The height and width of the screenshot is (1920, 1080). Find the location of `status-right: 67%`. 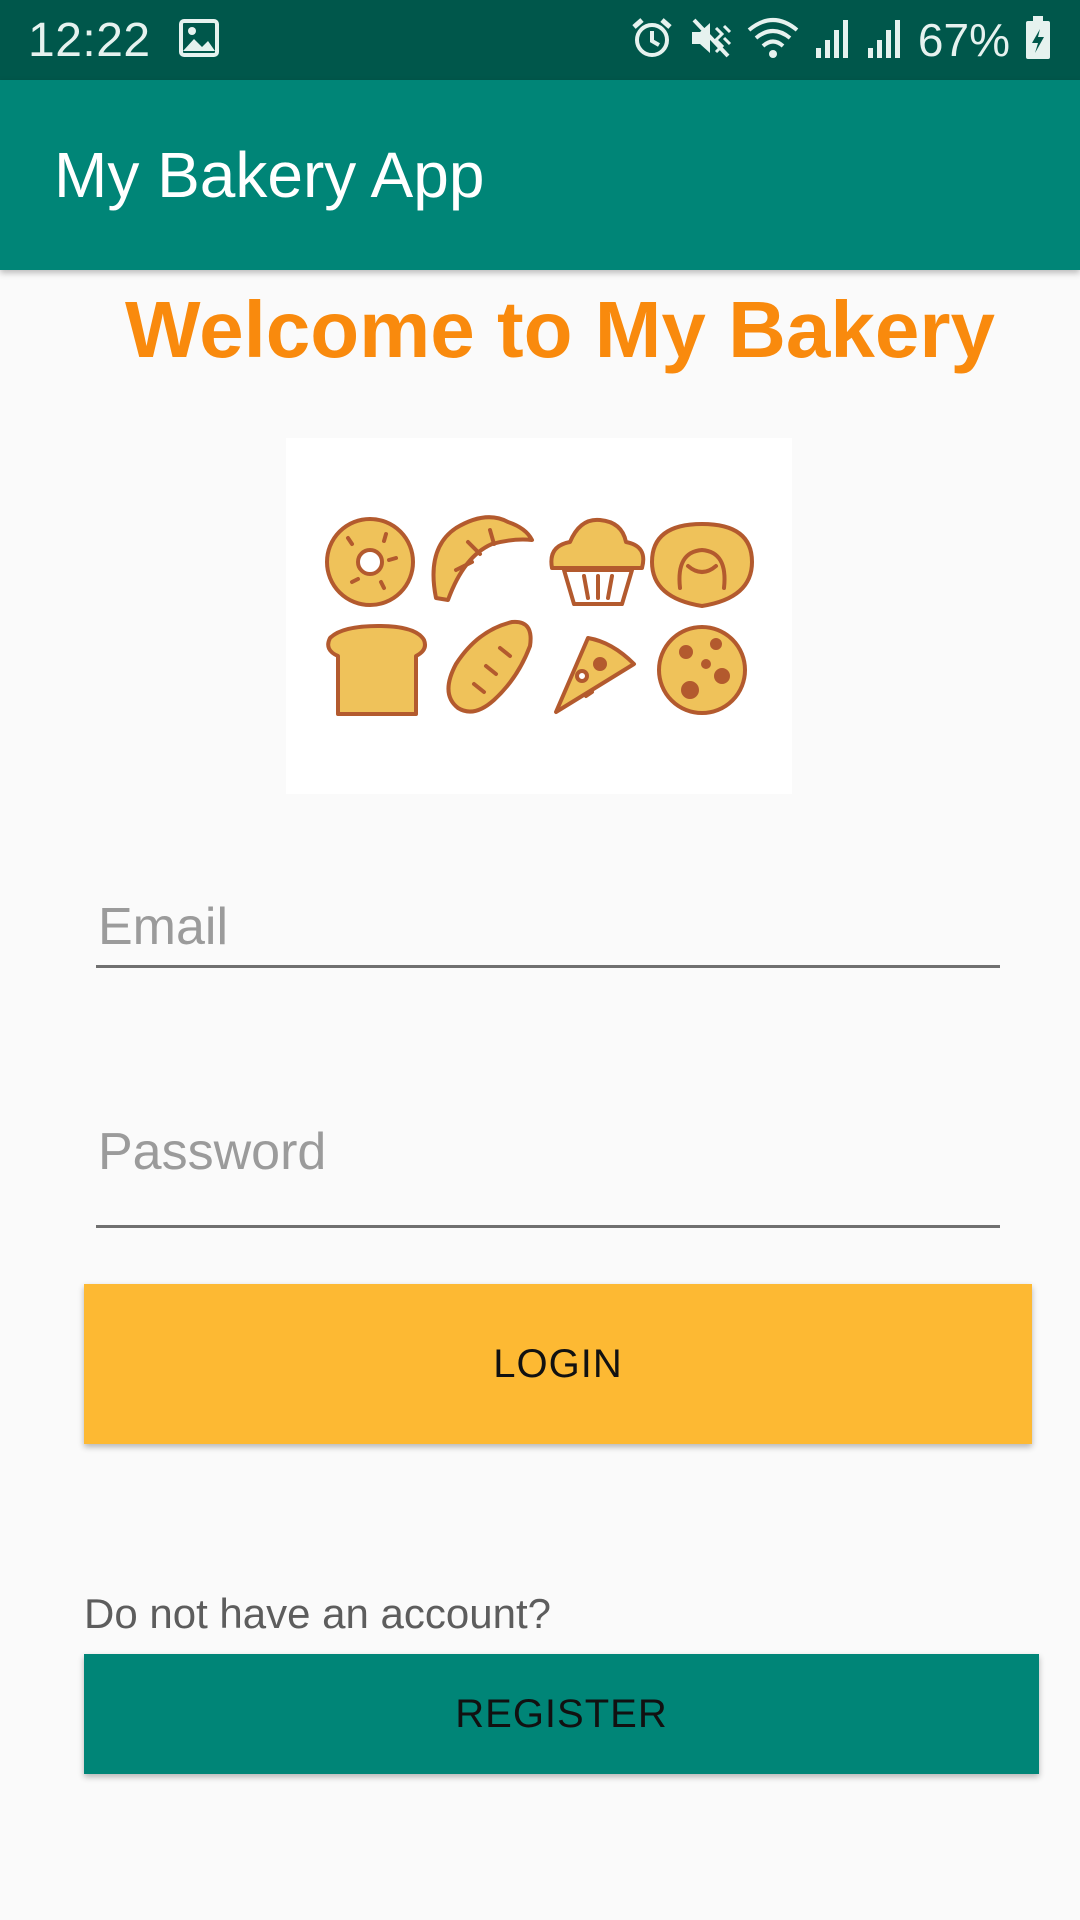

status-right: 67% is located at coordinates (841, 40).